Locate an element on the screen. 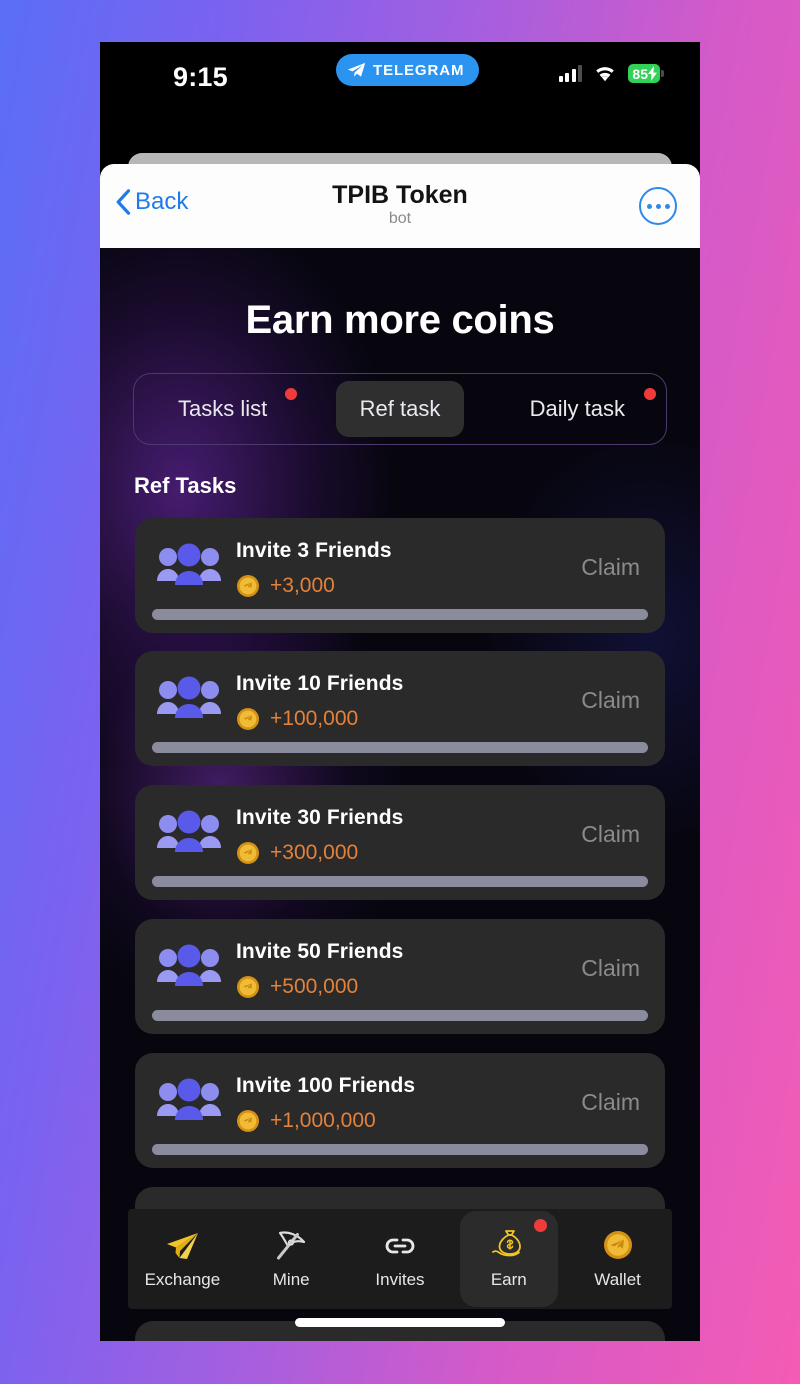 The width and height of the screenshot is (800, 1384). nav-item-exchange: Exchange is located at coordinates (182, 1259).